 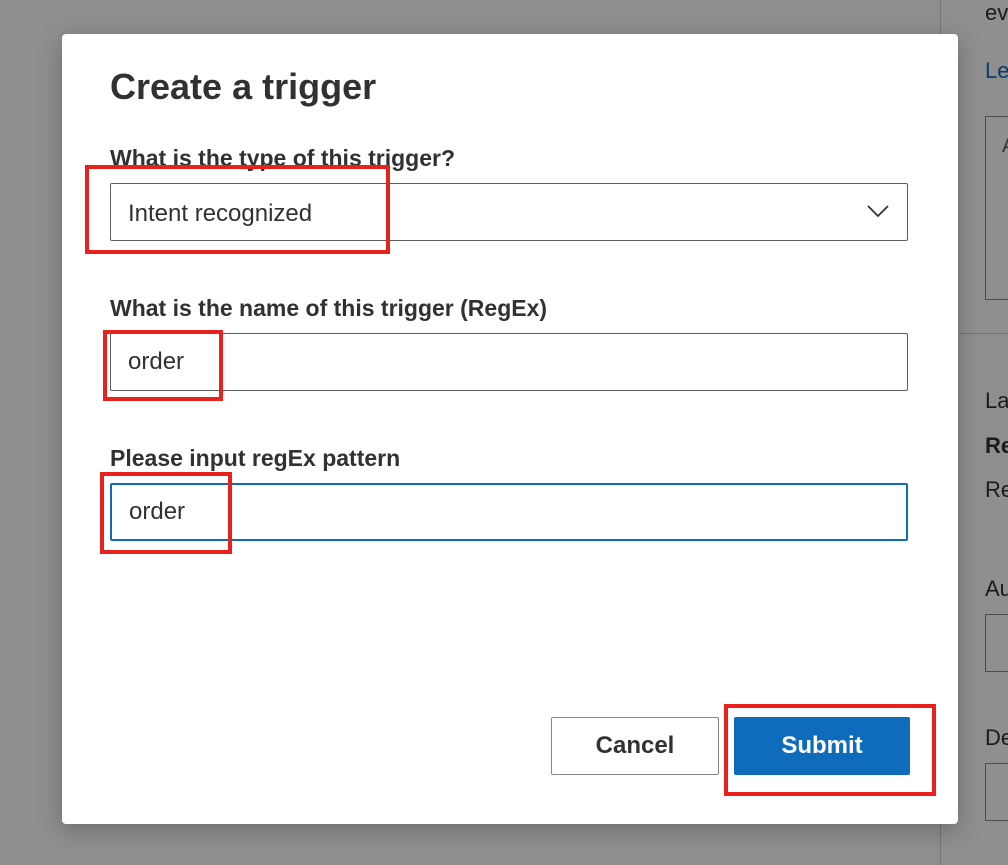 What do you see at coordinates (822, 746) in the screenshot?
I see `submit-button: Submit` at bounding box center [822, 746].